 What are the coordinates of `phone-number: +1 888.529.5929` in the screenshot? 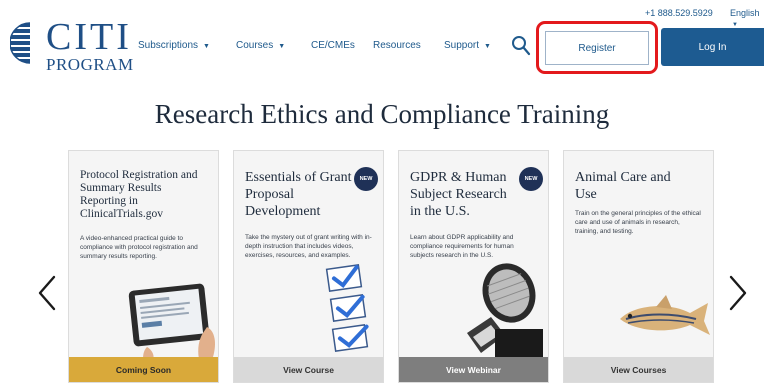 It's located at (679, 13).